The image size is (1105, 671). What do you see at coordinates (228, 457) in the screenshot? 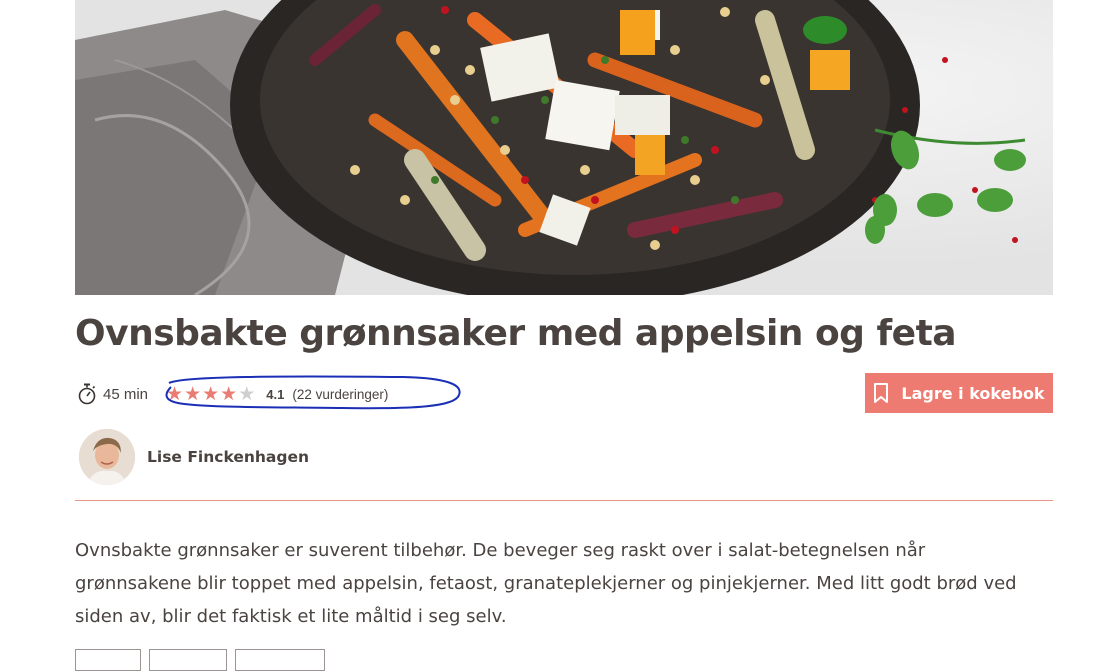
I see `author-name: Lise Finckenhagen` at bounding box center [228, 457].